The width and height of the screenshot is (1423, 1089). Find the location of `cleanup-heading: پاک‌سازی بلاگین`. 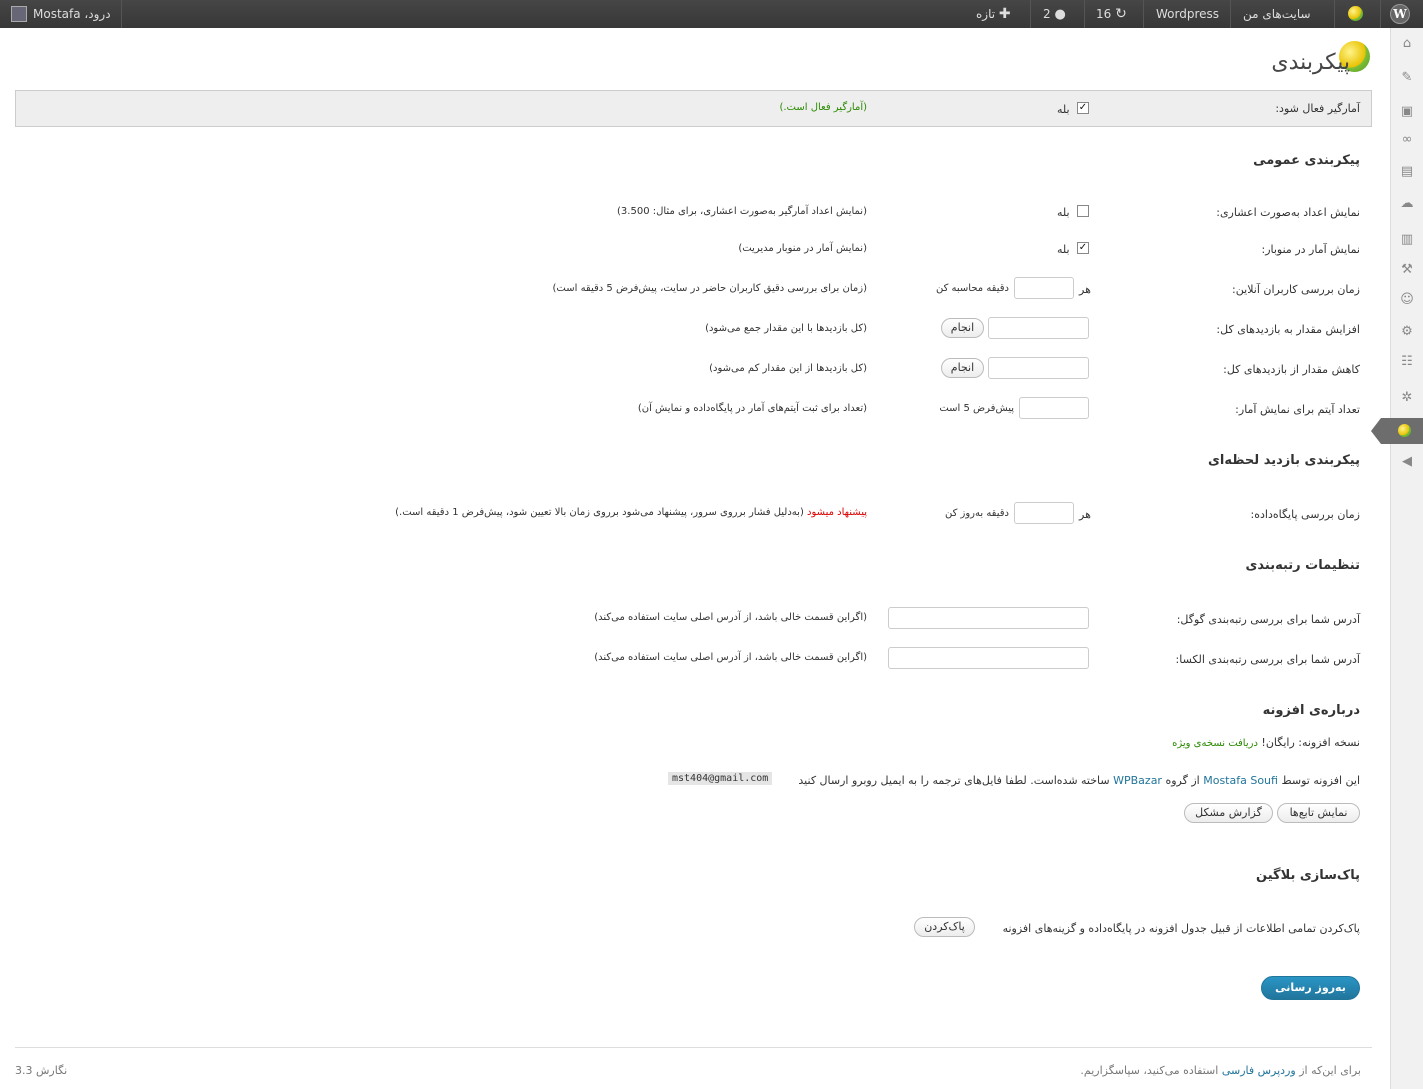

cleanup-heading: پاک‌سازی بلاگین is located at coordinates (1308, 875).